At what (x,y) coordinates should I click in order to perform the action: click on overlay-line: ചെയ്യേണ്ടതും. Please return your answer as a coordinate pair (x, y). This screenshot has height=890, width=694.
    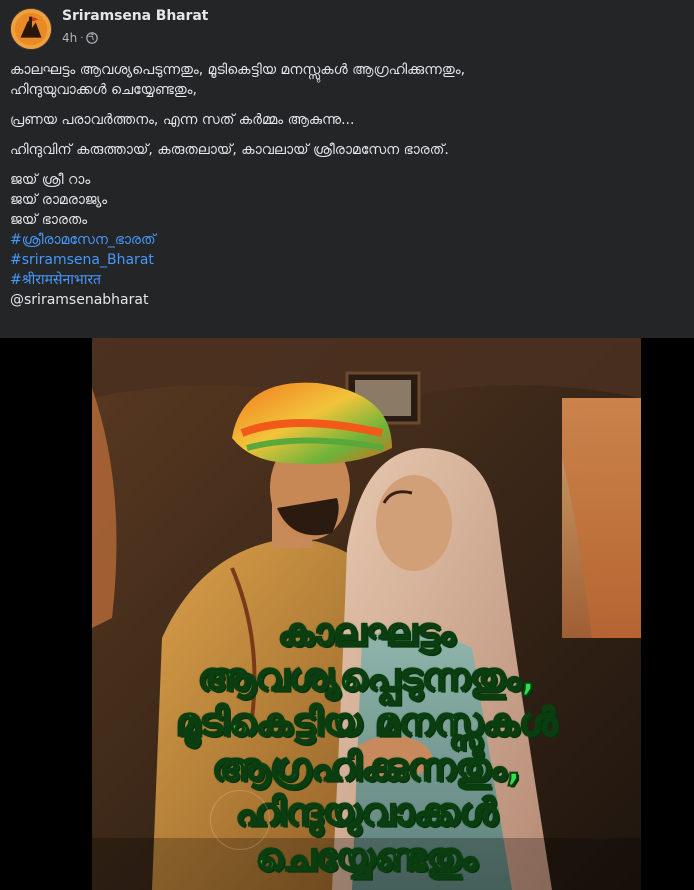
    Looking at the image, I should click on (366, 857).